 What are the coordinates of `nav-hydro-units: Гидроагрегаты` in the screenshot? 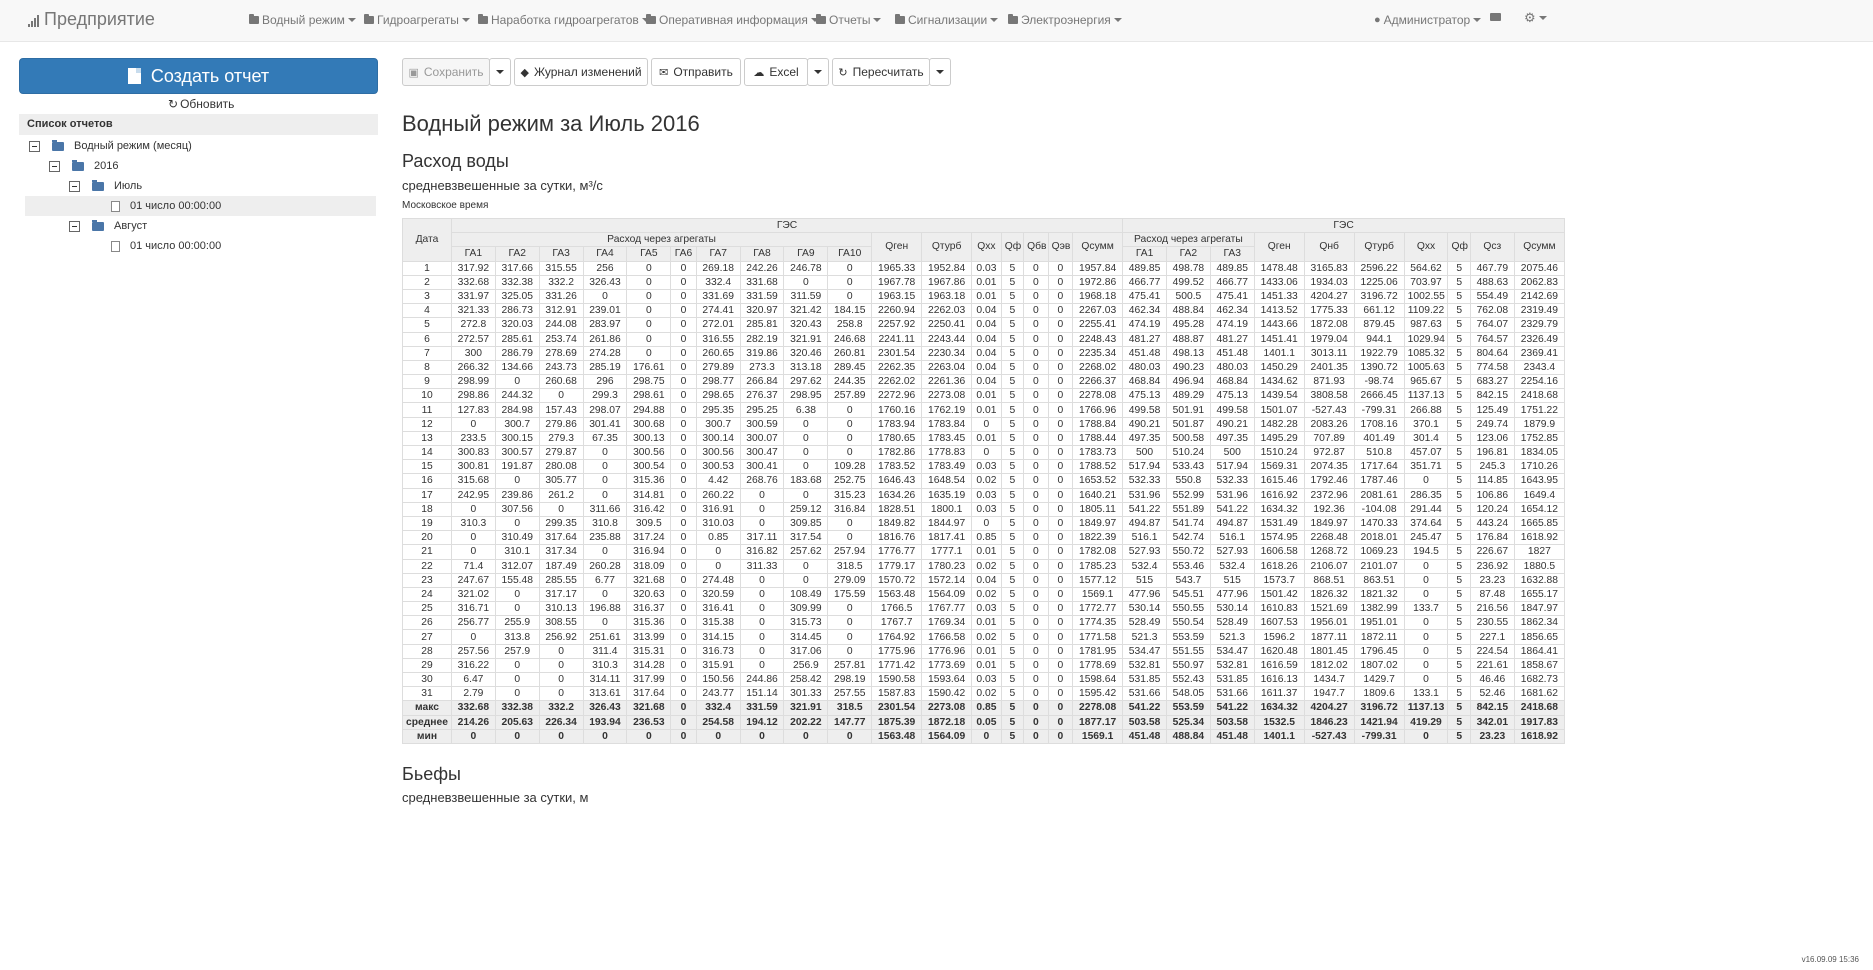 It's located at (417, 20).